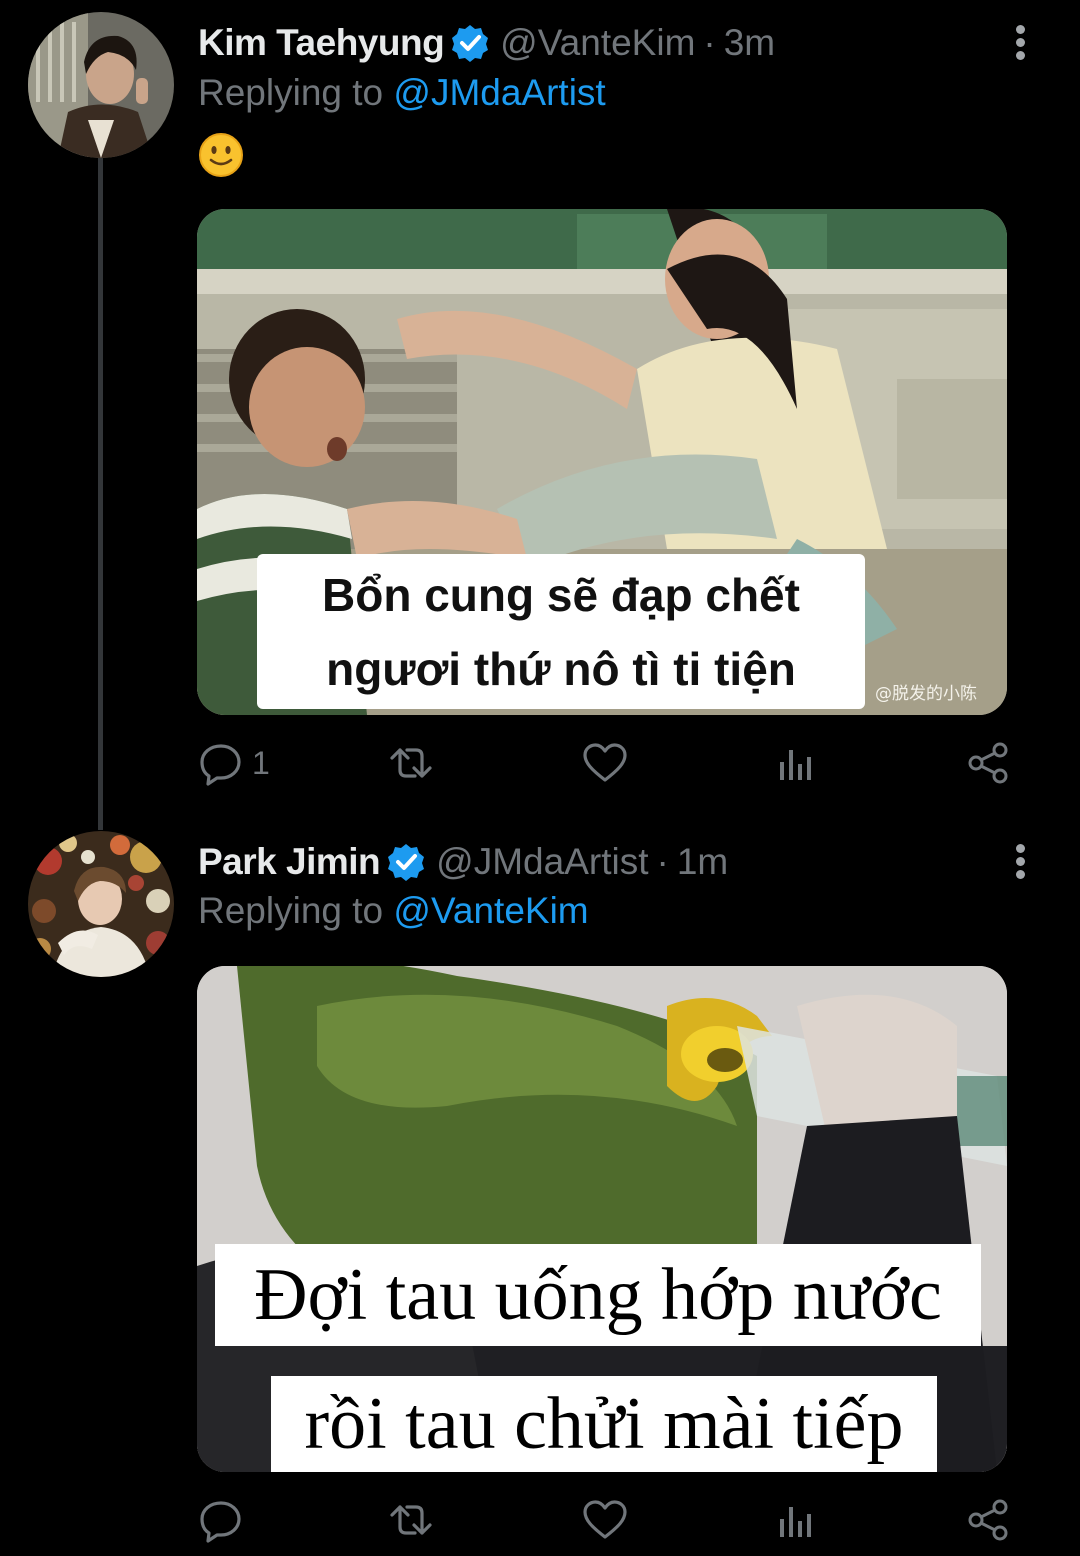  I want to click on timestamp: 3m, so click(749, 43).